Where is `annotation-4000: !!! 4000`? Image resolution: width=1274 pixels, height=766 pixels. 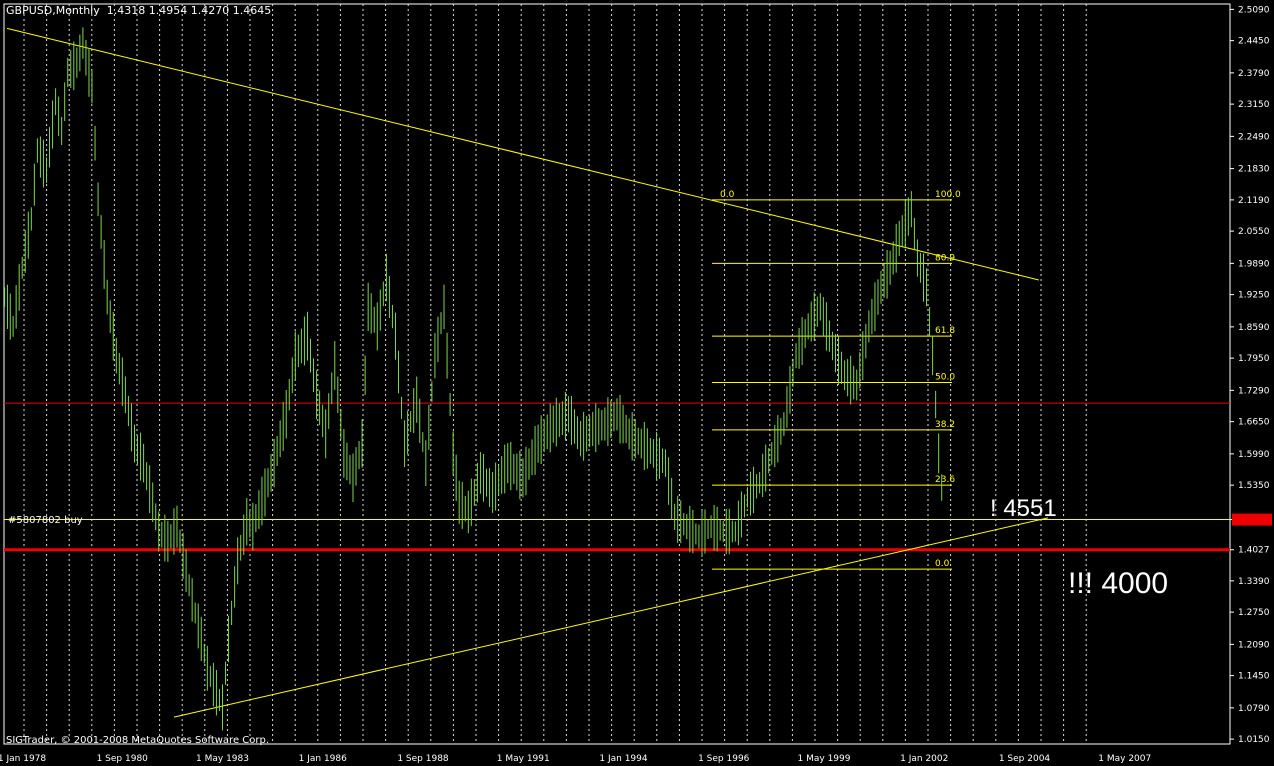 annotation-4000: !!! 4000 is located at coordinates (1118, 583).